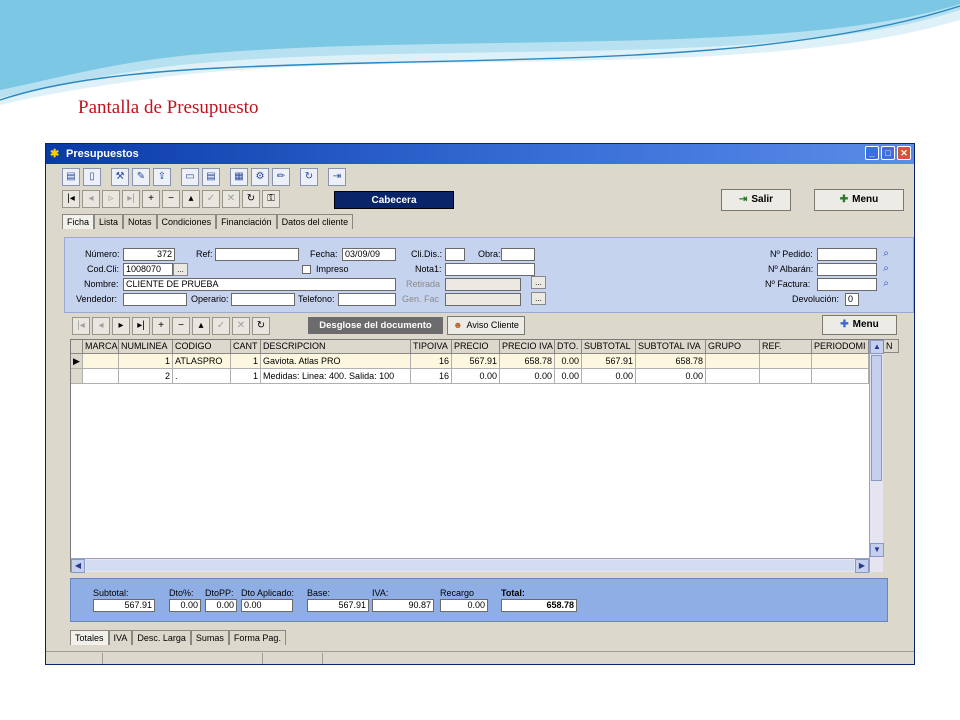 The height and width of the screenshot is (720, 960). What do you see at coordinates (733, 376) in the screenshot?
I see `cell-grupo` at bounding box center [733, 376].